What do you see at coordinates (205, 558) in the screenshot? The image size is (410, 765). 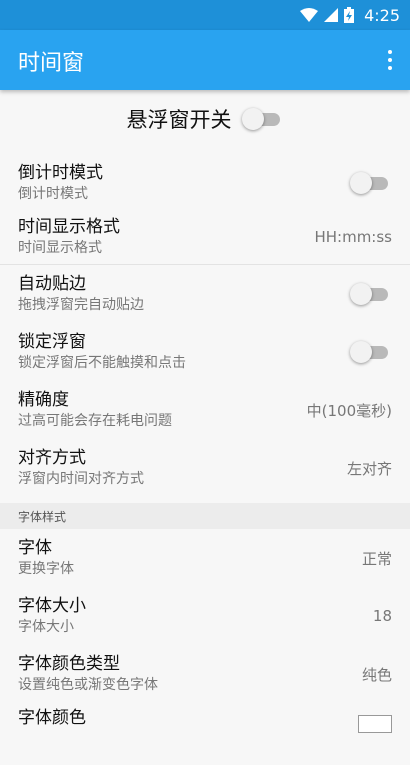 I see `setting-font: 字体 更换字体 正常` at bounding box center [205, 558].